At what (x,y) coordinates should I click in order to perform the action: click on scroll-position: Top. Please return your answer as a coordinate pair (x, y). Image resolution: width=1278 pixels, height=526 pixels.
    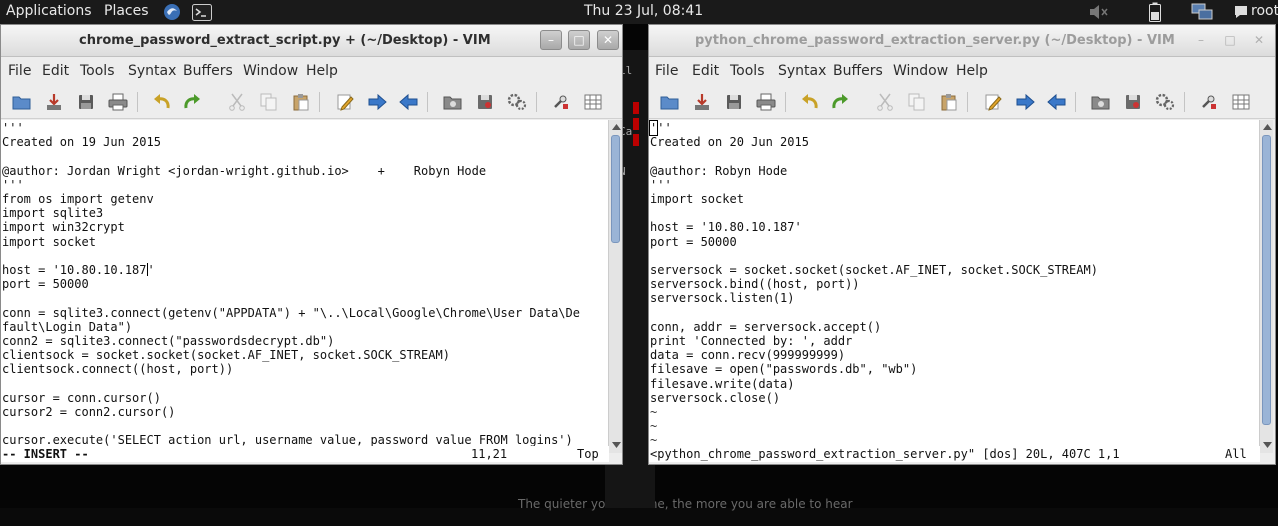
    Looking at the image, I should click on (588, 454).